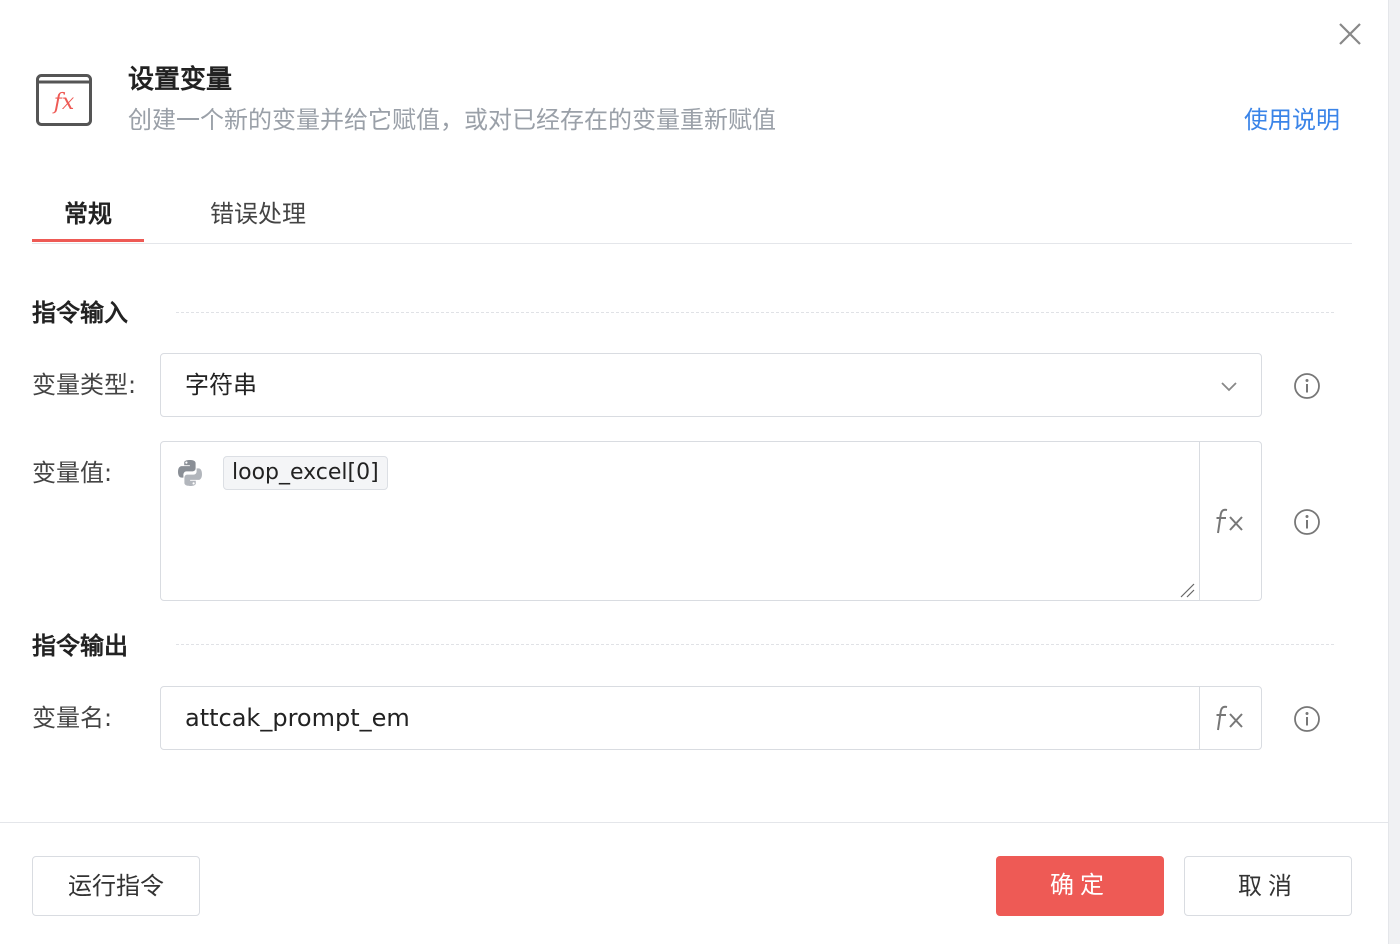 The width and height of the screenshot is (1400, 944). Describe the element at coordinates (711, 385) in the screenshot. I see `var-type-select: 字符串` at that location.